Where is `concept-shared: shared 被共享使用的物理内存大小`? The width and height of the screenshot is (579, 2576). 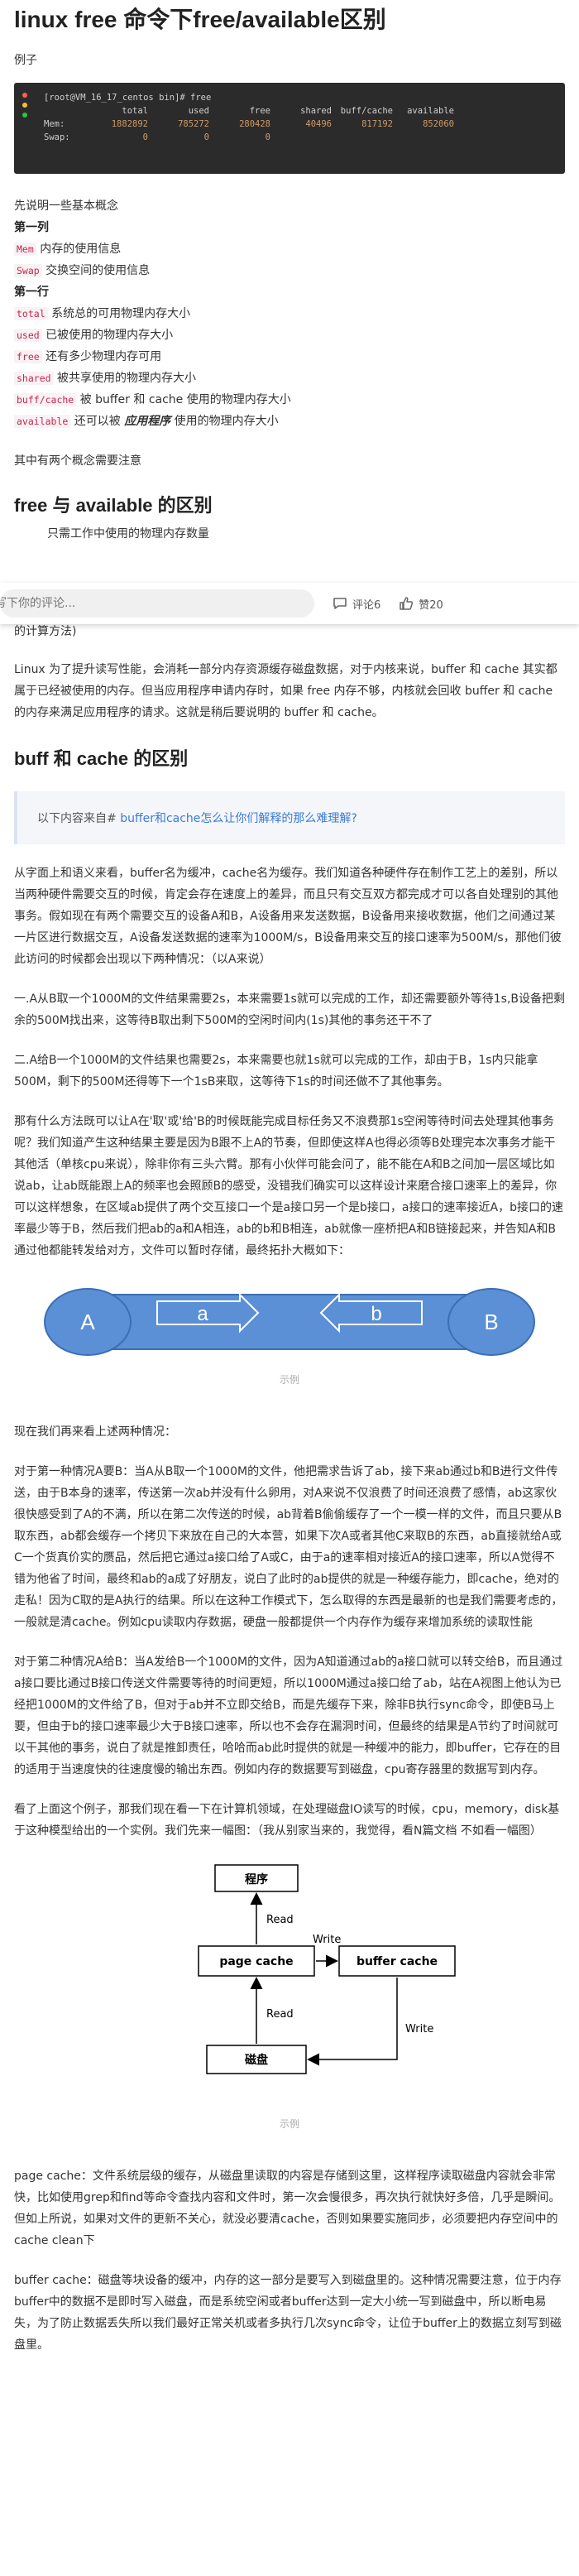
concept-shared: shared 被共享使用的物理内存大小 is located at coordinates (289, 378).